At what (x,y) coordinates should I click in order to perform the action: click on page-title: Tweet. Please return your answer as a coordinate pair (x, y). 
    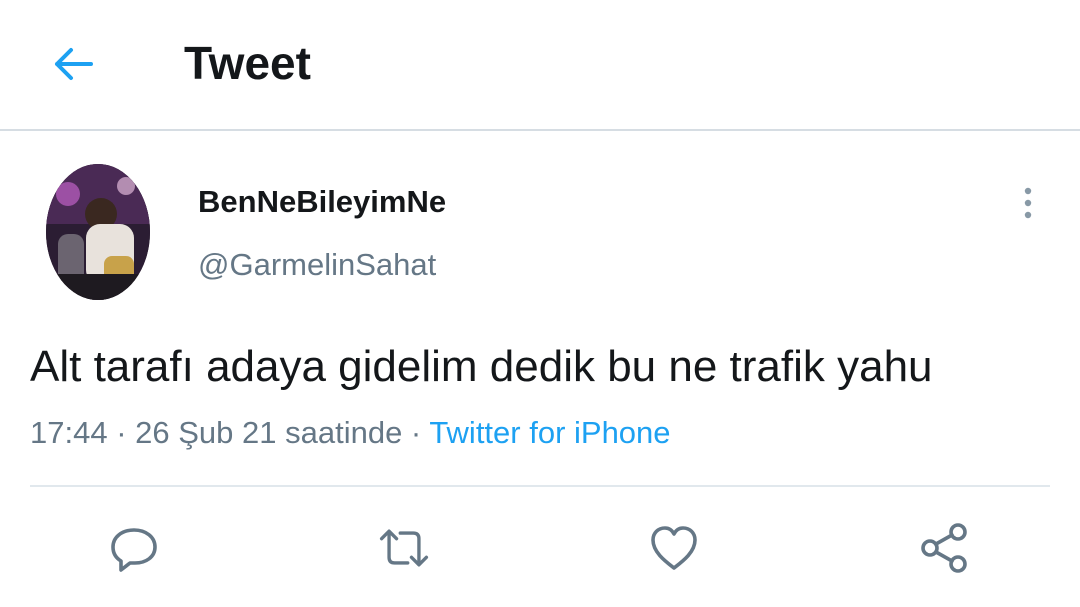
    Looking at the image, I should click on (247, 63).